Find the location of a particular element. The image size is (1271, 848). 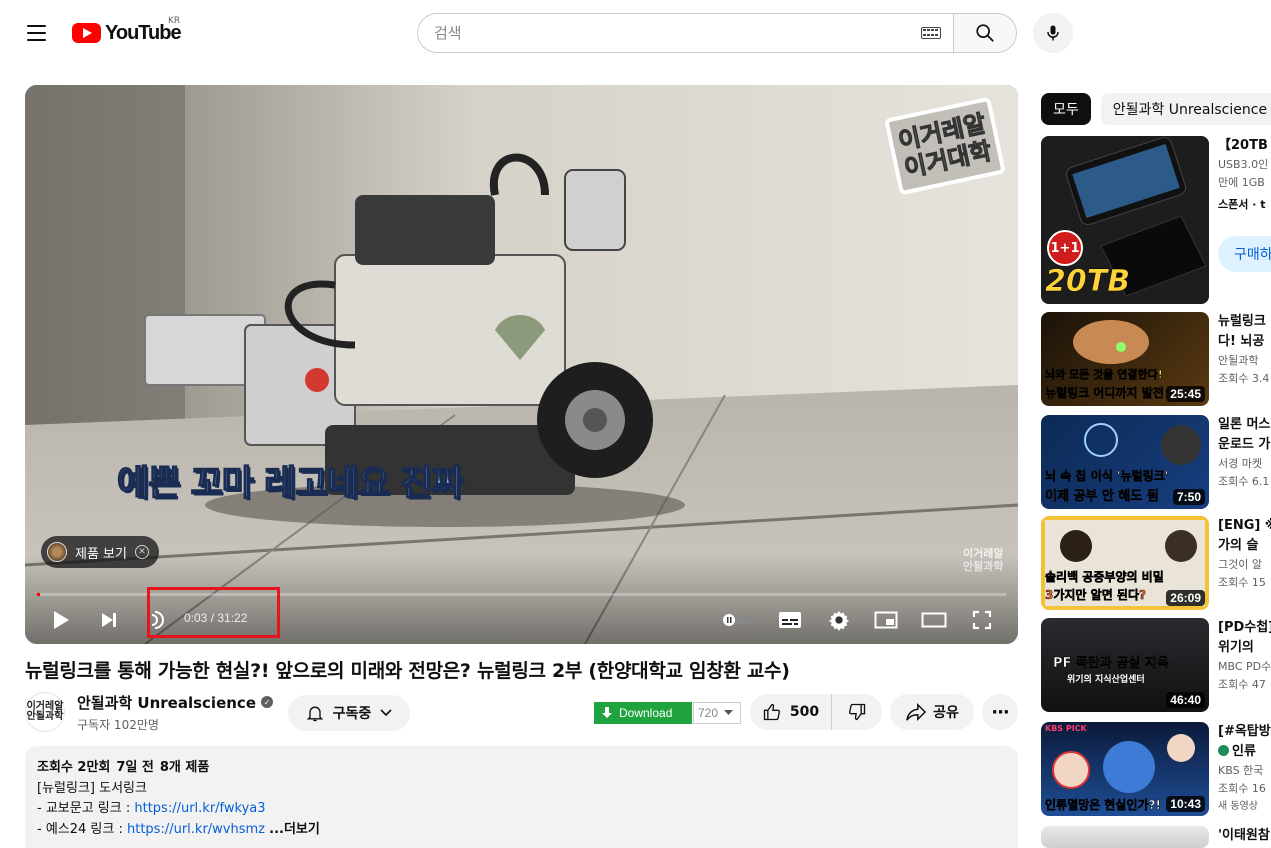

side-title: 운로드 가 is located at coordinates (1244, 444).